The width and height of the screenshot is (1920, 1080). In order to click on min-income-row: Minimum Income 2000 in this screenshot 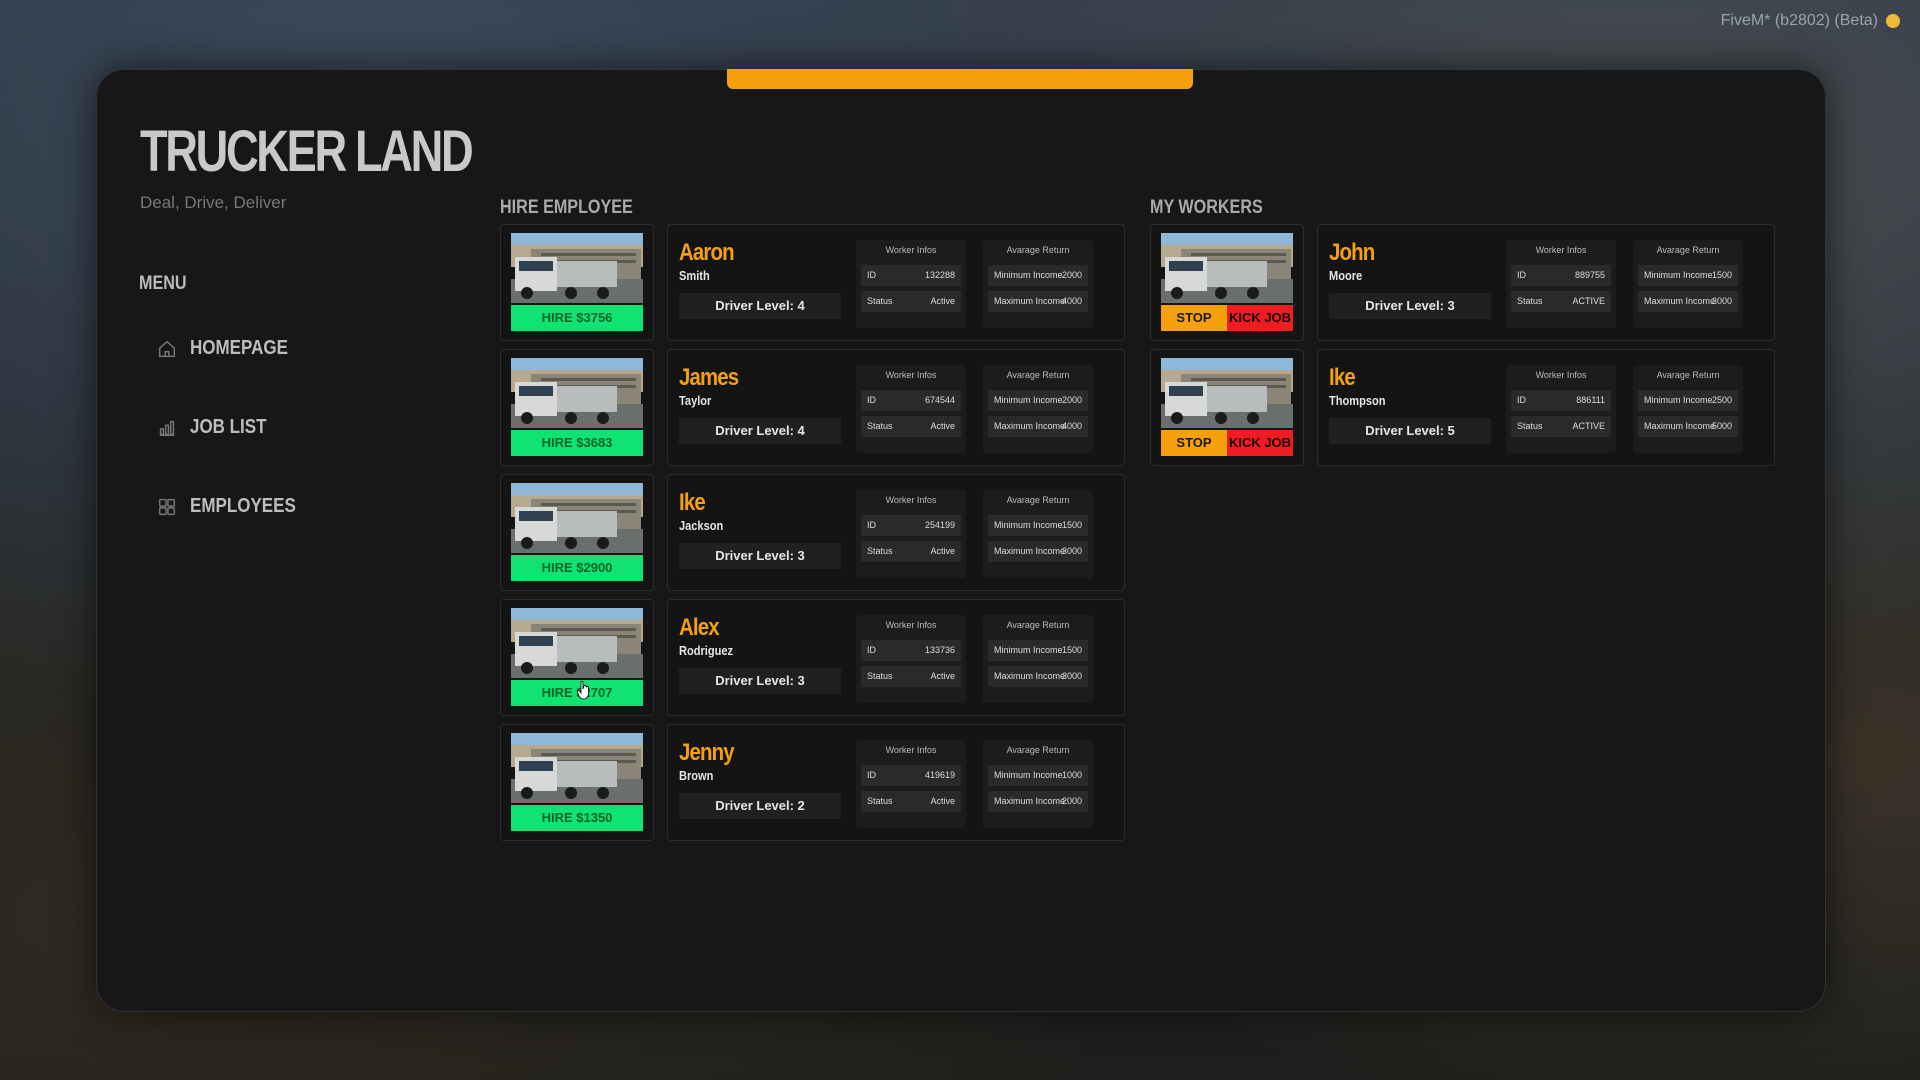, I will do `click(1038, 275)`.